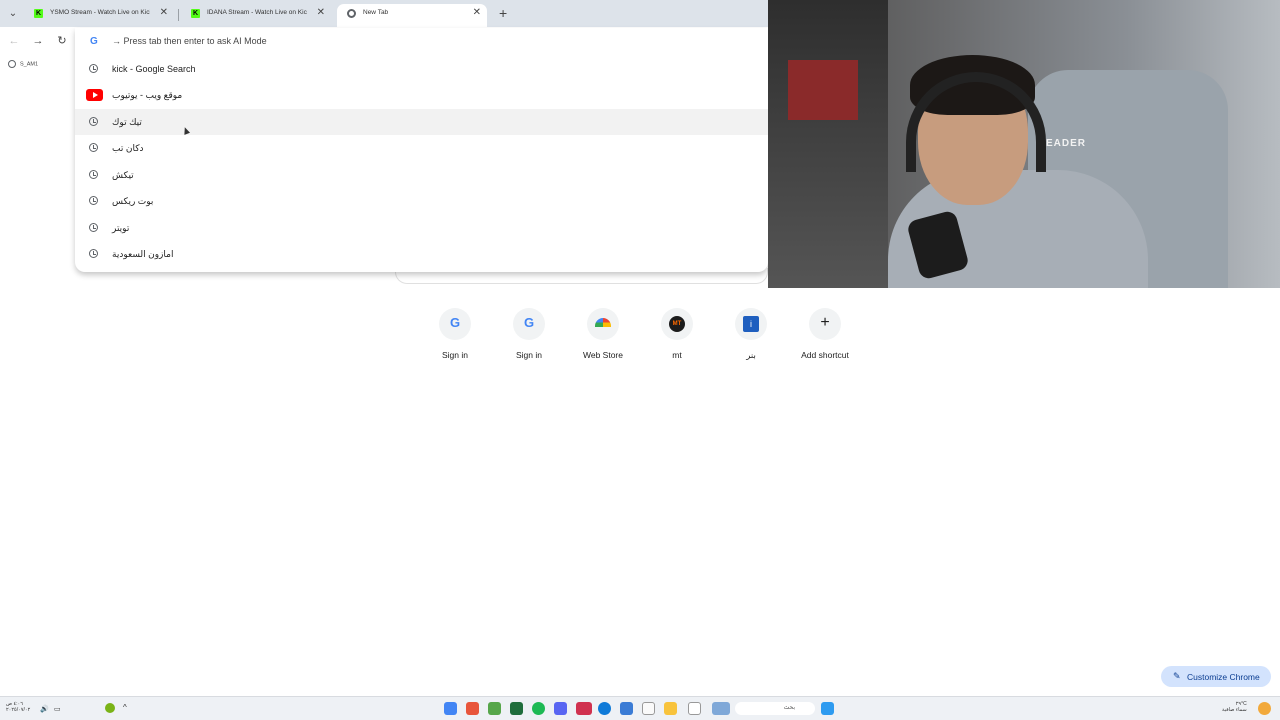 Image resolution: width=1280 pixels, height=720 pixels. What do you see at coordinates (121, 228) in the screenshot?
I see `suggestion-label: تويتر` at bounding box center [121, 228].